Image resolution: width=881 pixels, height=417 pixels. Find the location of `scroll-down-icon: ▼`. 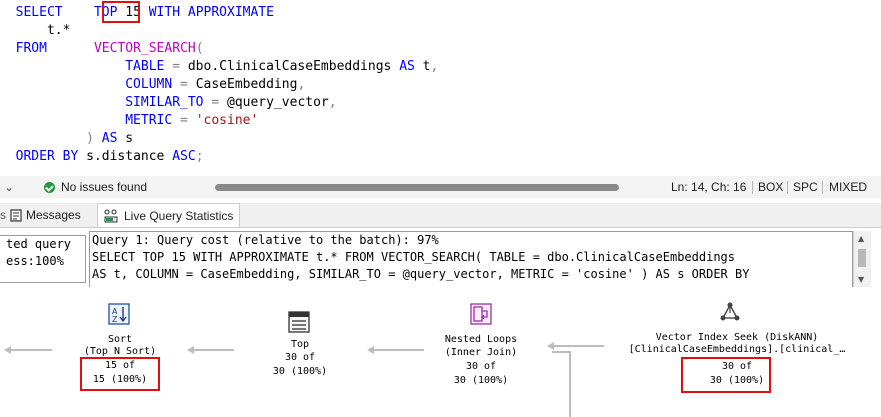

scroll-down-icon: ▼ is located at coordinates (861, 279).